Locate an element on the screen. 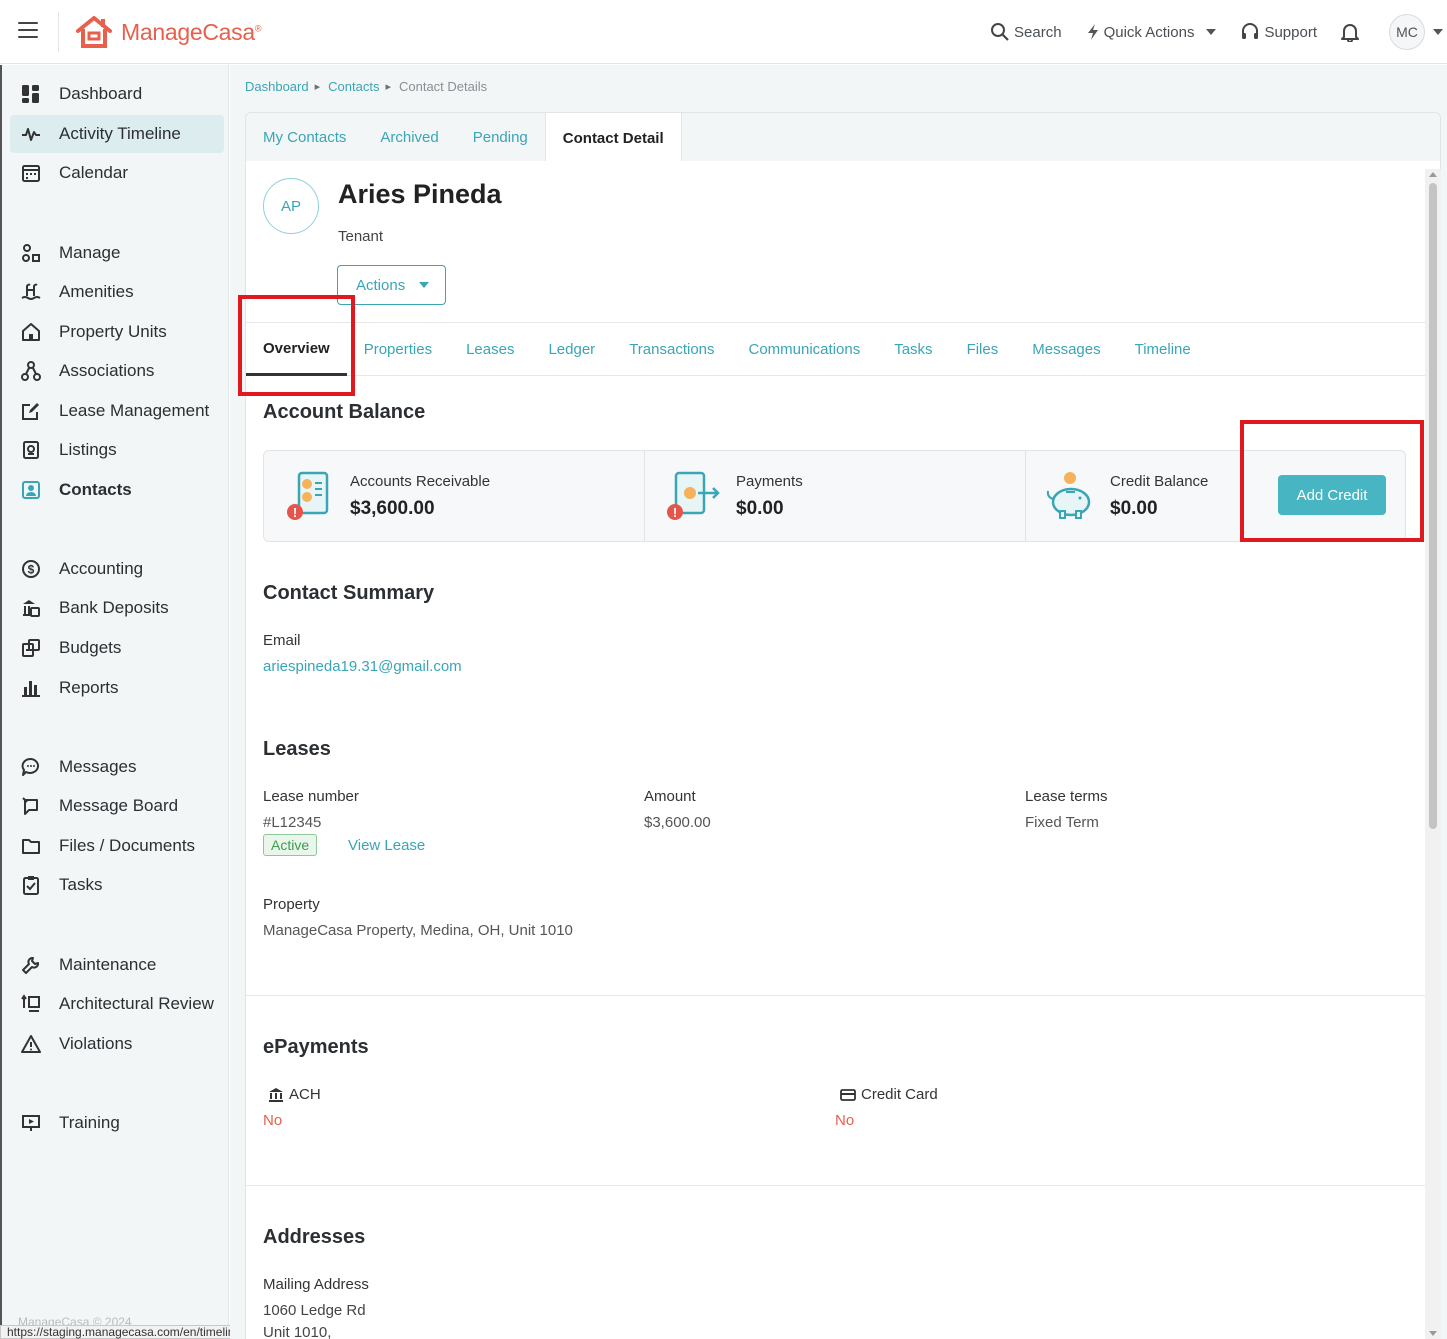 Image resolution: width=1447 pixels, height=1339 pixels. sidebar-item-listings: Listings is located at coordinates (117, 450).